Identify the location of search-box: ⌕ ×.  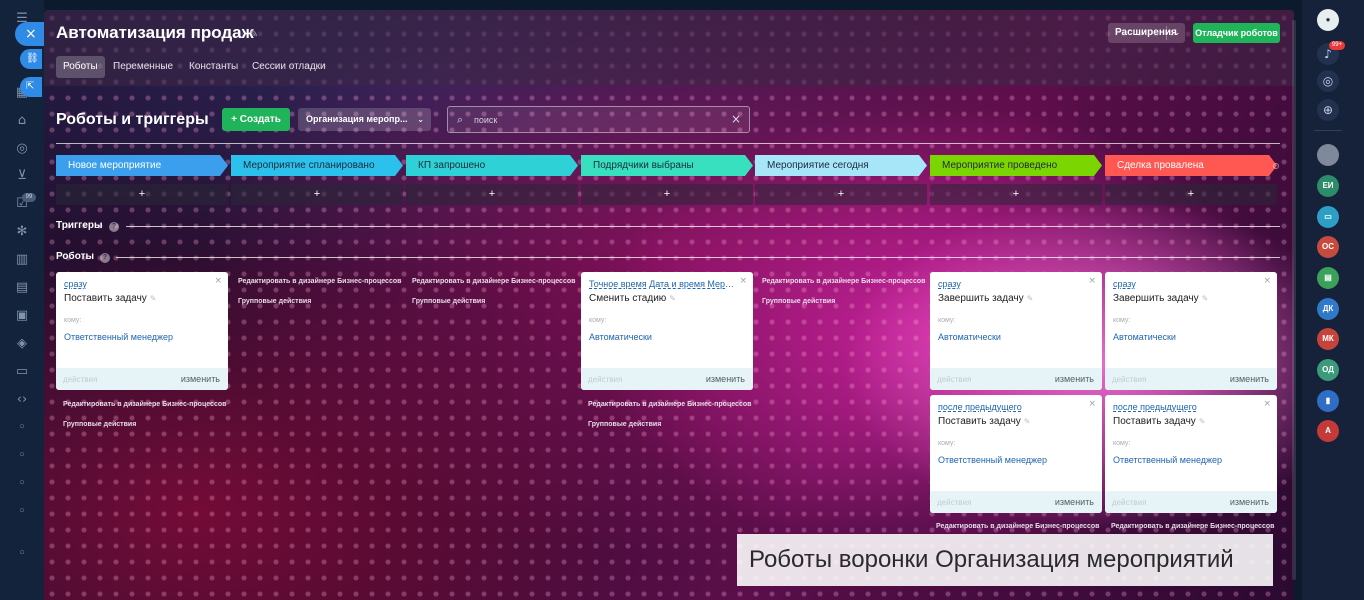
(598, 119).